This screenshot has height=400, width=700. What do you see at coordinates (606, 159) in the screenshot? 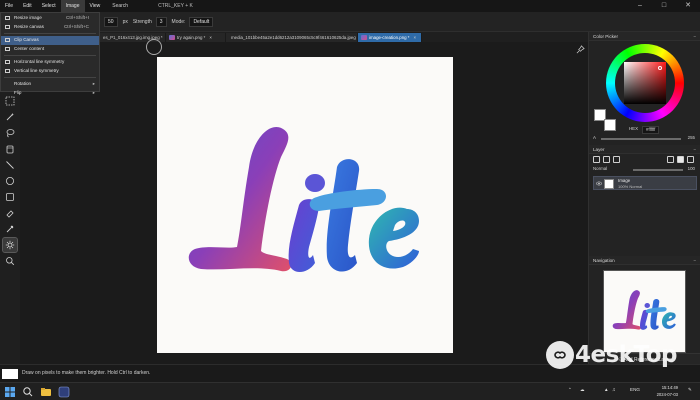
I see `duplicate-layer-icon` at bounding box center [606, 159].